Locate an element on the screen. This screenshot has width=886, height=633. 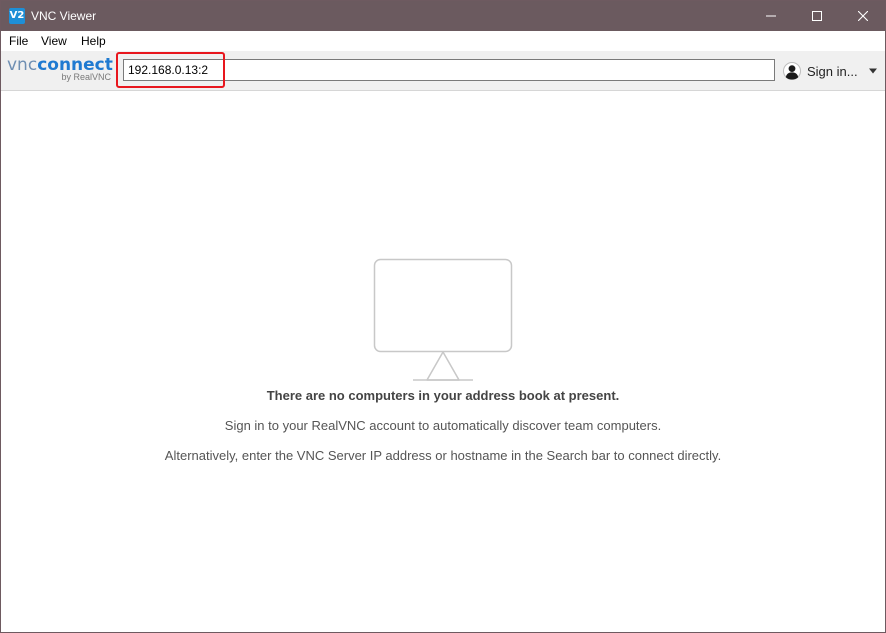
vnc-connect-logo: vncconnect by RealVNC is located at coordinates (61, 70).